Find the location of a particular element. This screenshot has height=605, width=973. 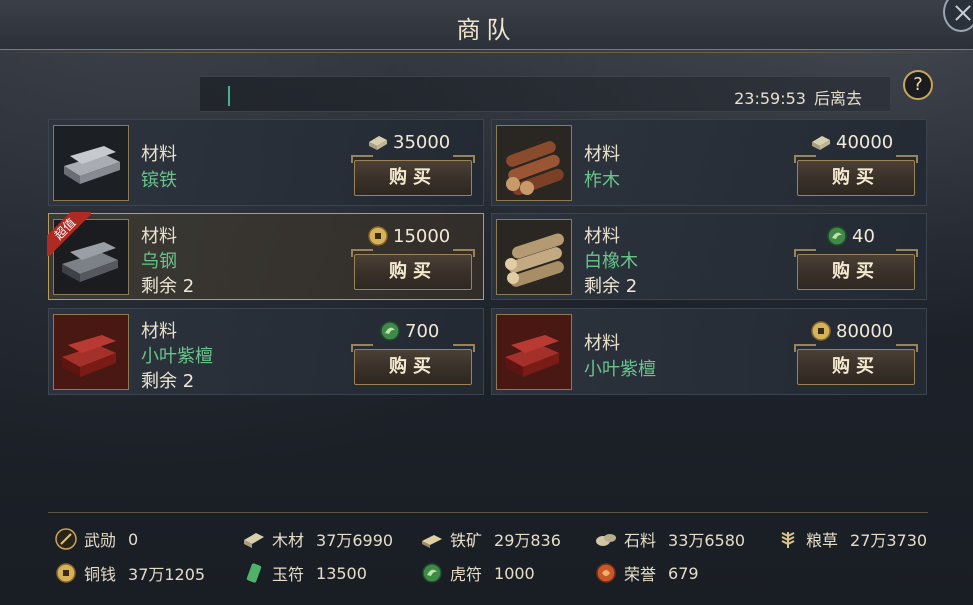

item-price: 15000 is located at coordinates (408, 236).